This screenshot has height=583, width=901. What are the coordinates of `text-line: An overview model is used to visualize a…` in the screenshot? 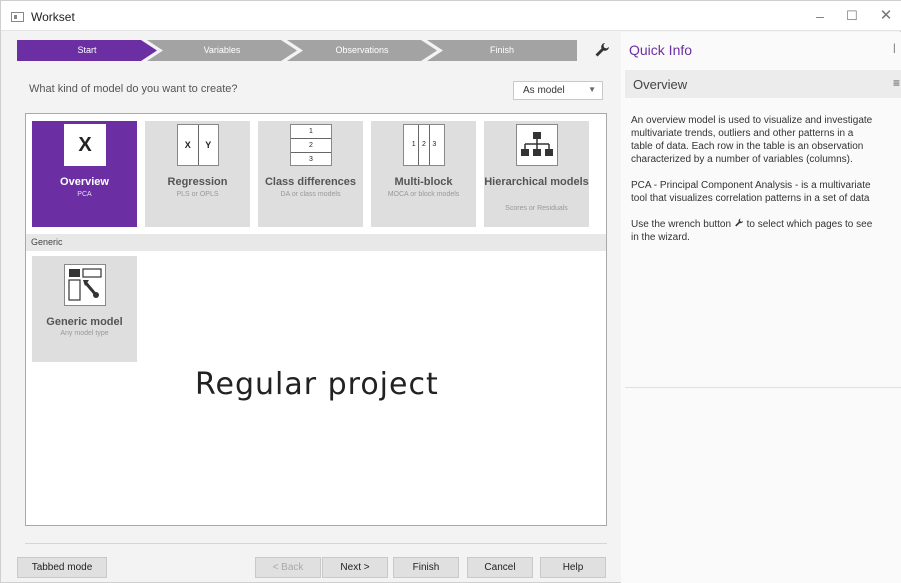 It's located at (752, 120).